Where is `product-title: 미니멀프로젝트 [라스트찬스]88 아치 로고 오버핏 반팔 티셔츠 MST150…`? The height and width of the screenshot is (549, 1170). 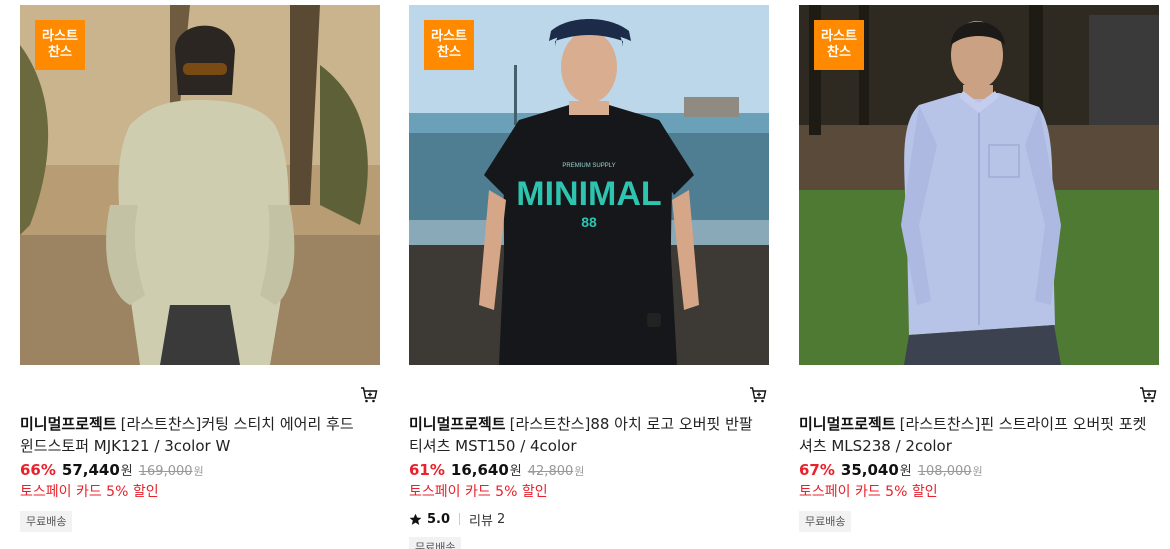
product-title: 미니멀프로젝트 [라스트찬스]88 아치 로고 오버핏 반팔 티셔츠 MST150… is located at coordinates (589, 435).